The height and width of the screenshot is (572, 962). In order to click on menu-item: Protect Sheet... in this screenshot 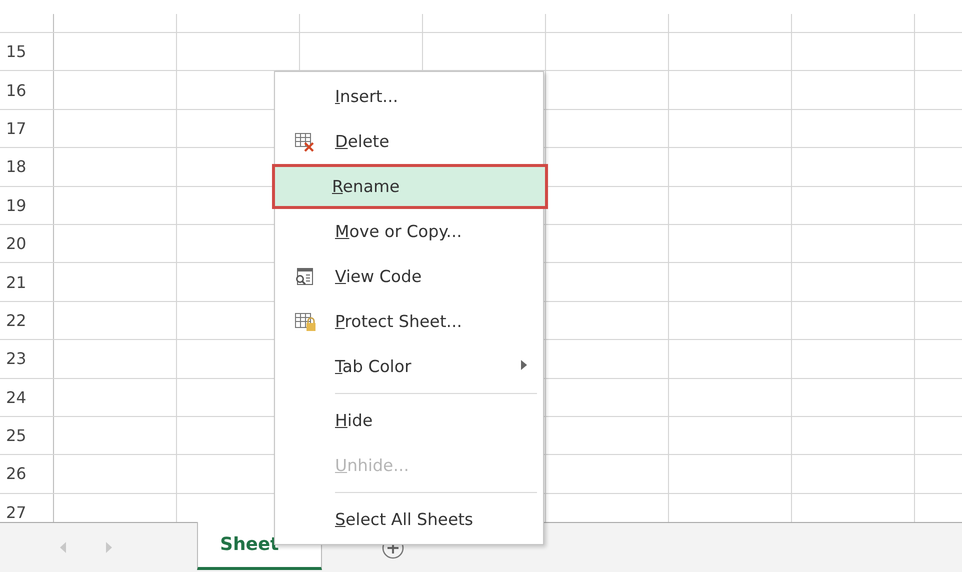, I will do `click(409, 321)`.